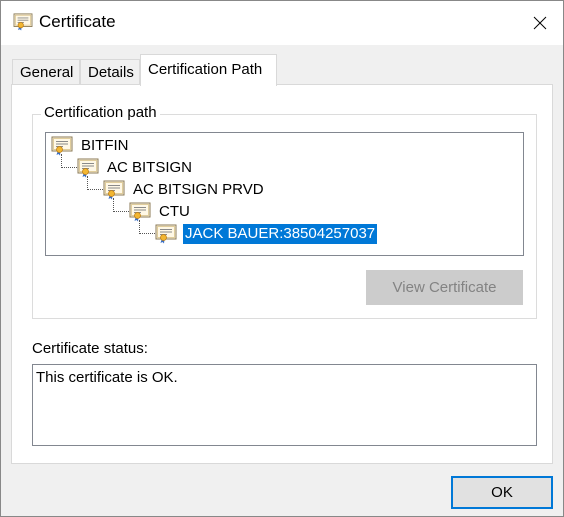 The width and height of the screenshot is (564, 517). What do you see at coordinates (90, 348) in the screenshot?
I see `certificate-status-label: Certificate status:` at bounding box center [90, 348].